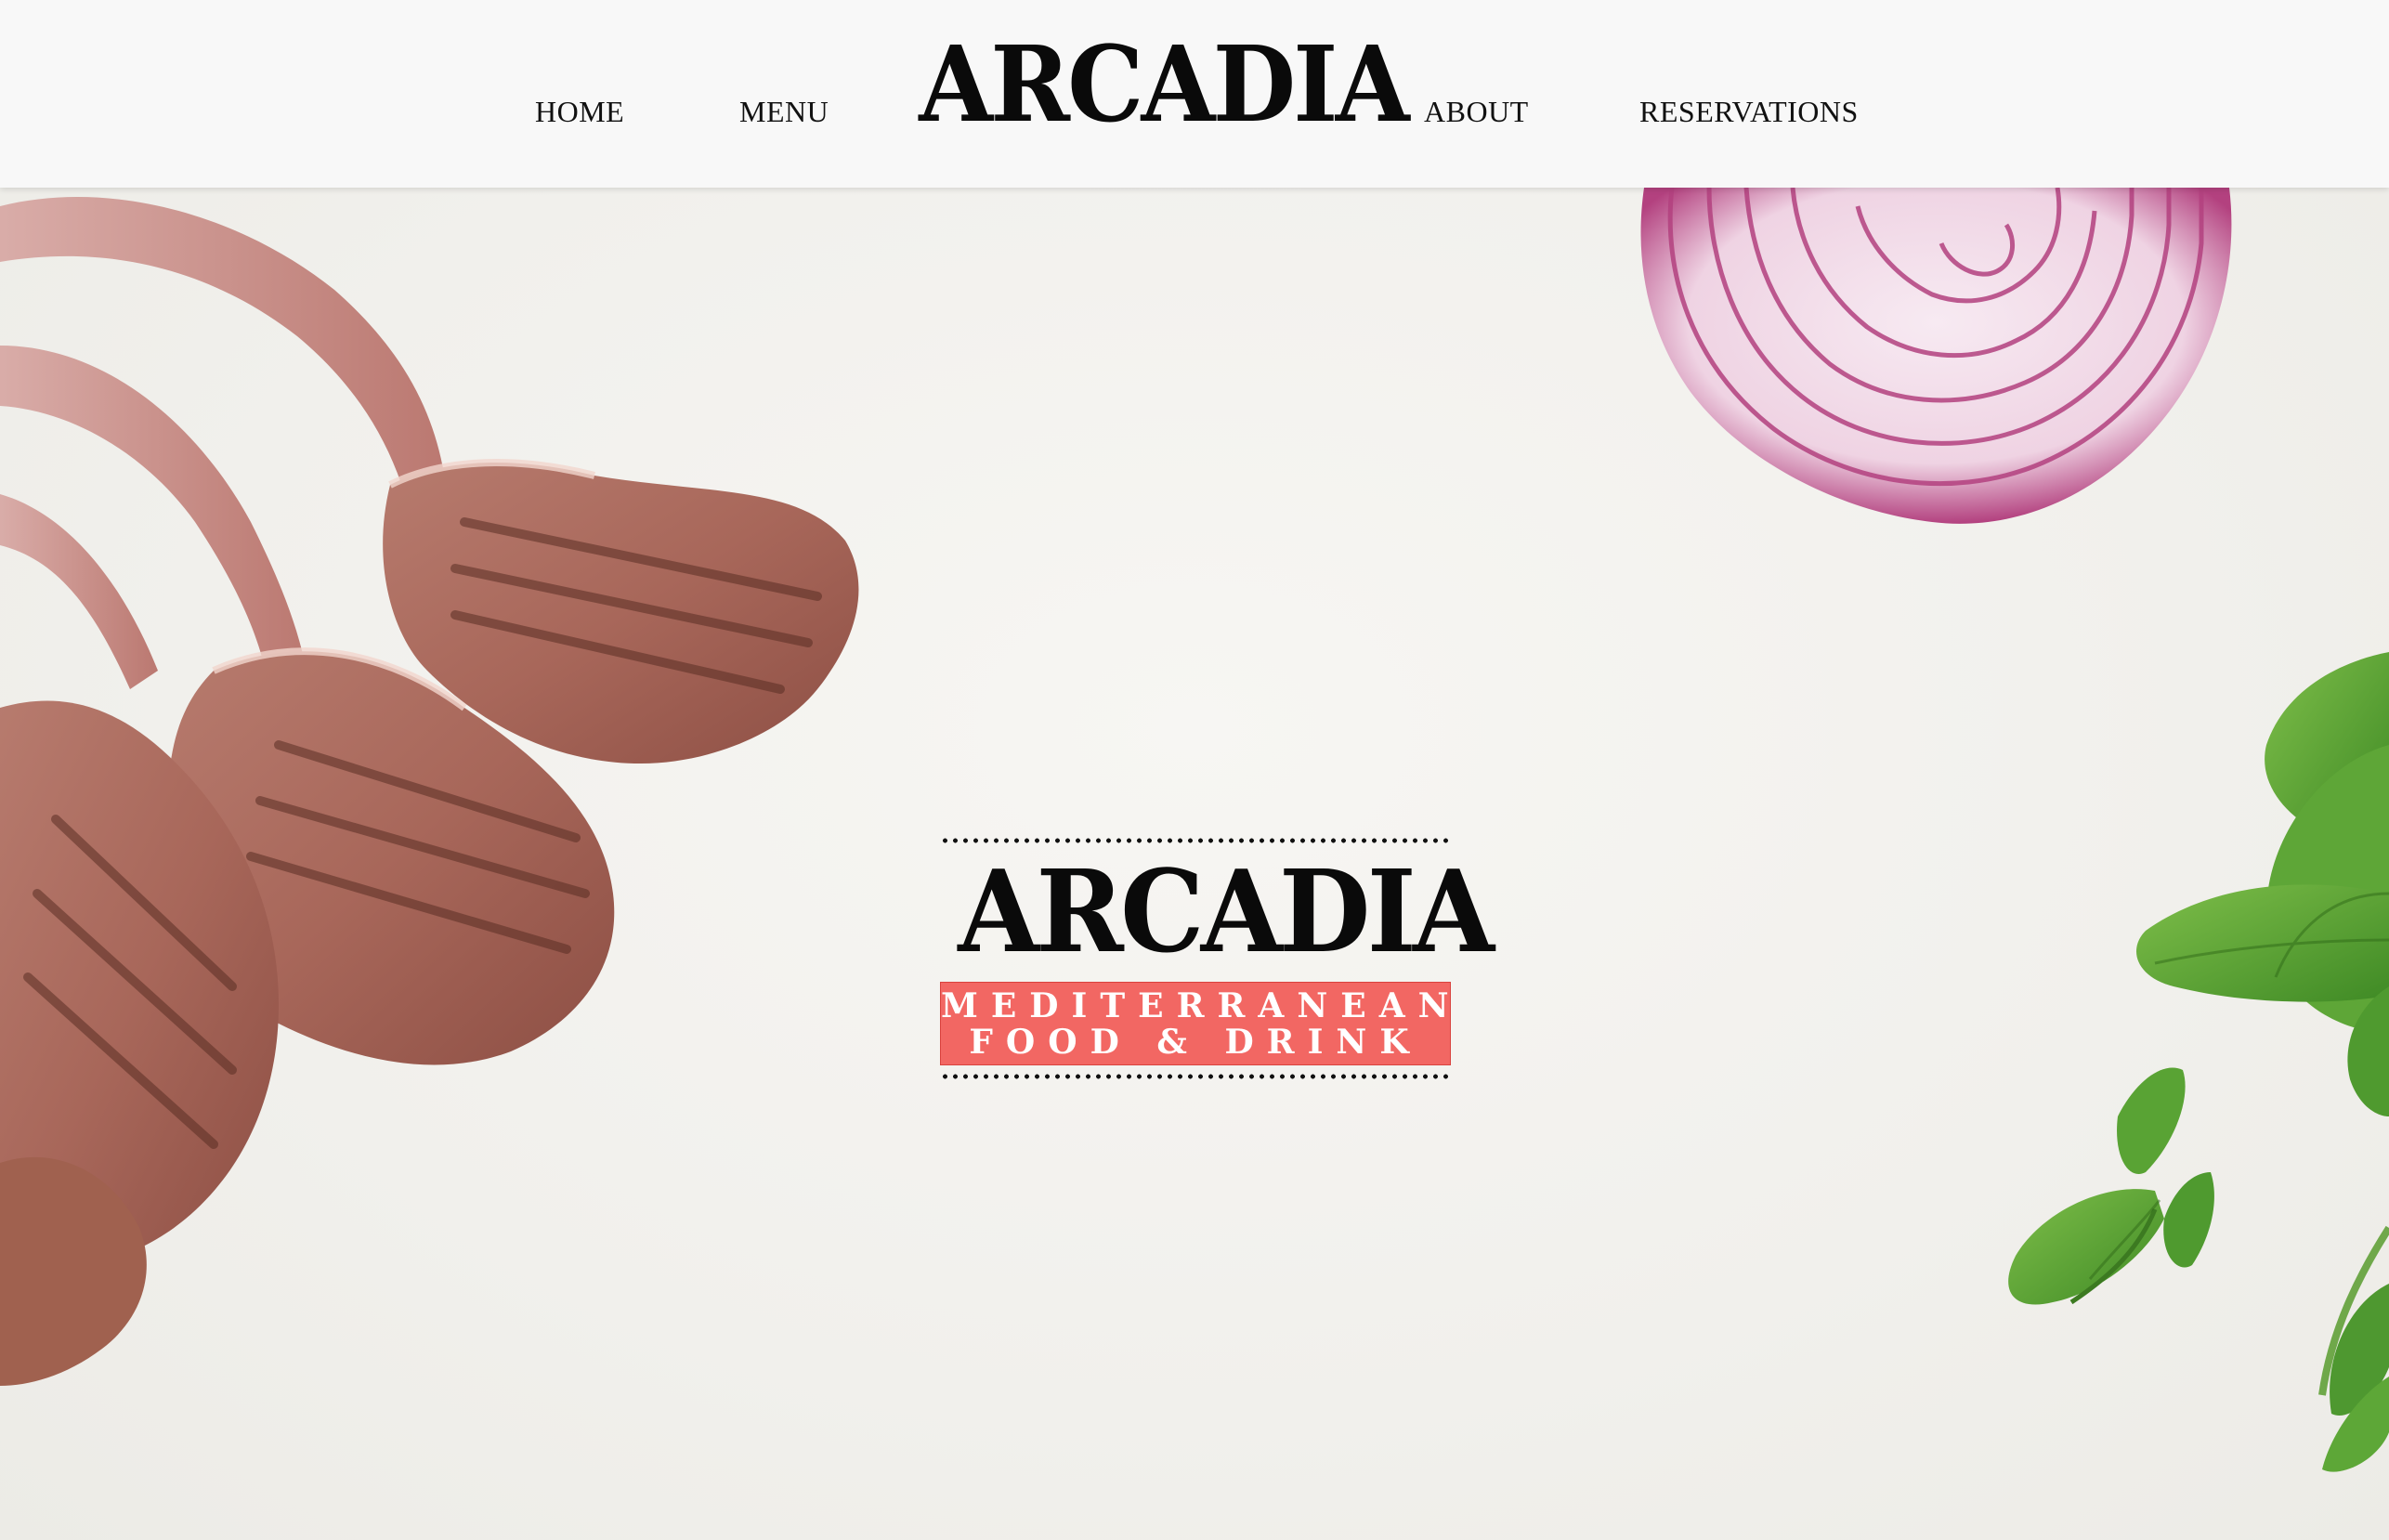  What do you see at coordinates (2198, 1062) in the screenshot?
I see `basil-leaves-image` at bounding box center [2198, 1062].